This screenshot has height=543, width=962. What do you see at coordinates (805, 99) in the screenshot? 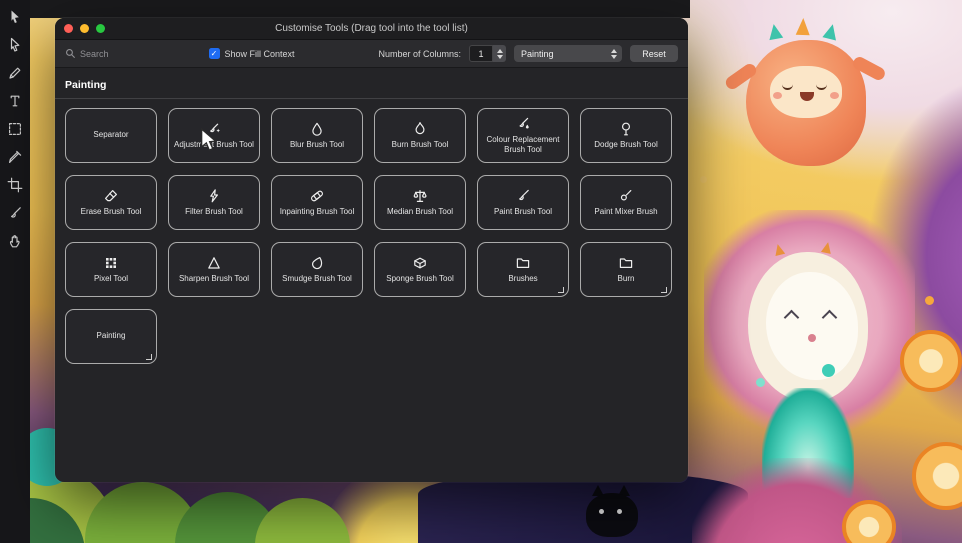
I see `illustration-orange-creature` at bounding box center [805, 99].